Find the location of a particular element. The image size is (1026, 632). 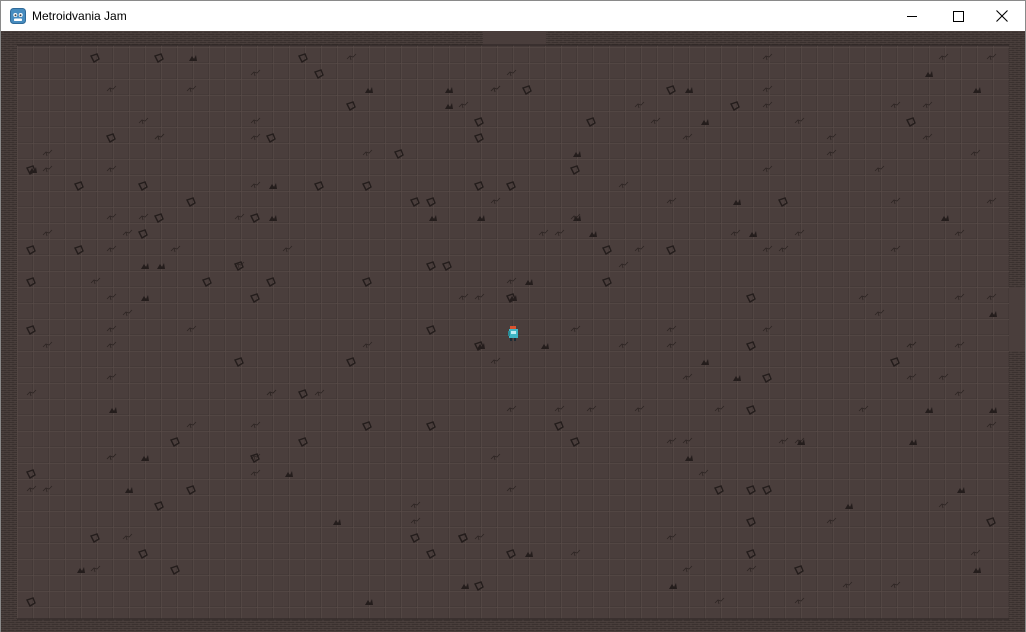

minimize-icon is located at coordinates (911, 16).